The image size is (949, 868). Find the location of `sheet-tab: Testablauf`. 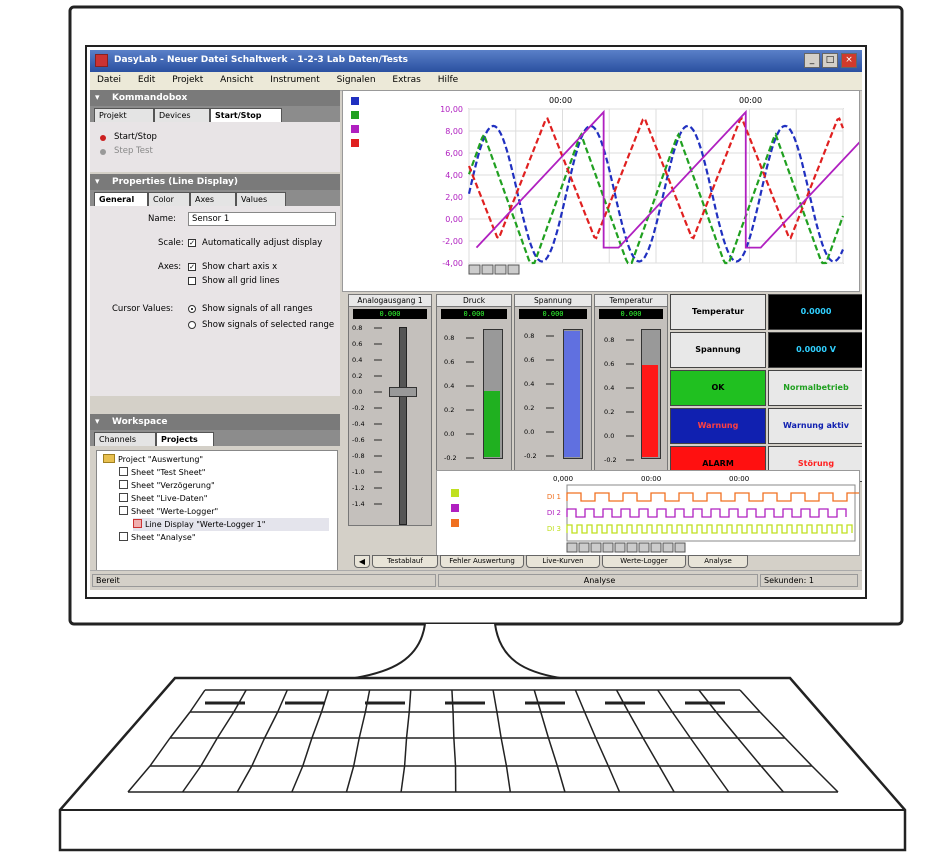

sheet-tab: Testablauf is located at coordinates (405, 561).